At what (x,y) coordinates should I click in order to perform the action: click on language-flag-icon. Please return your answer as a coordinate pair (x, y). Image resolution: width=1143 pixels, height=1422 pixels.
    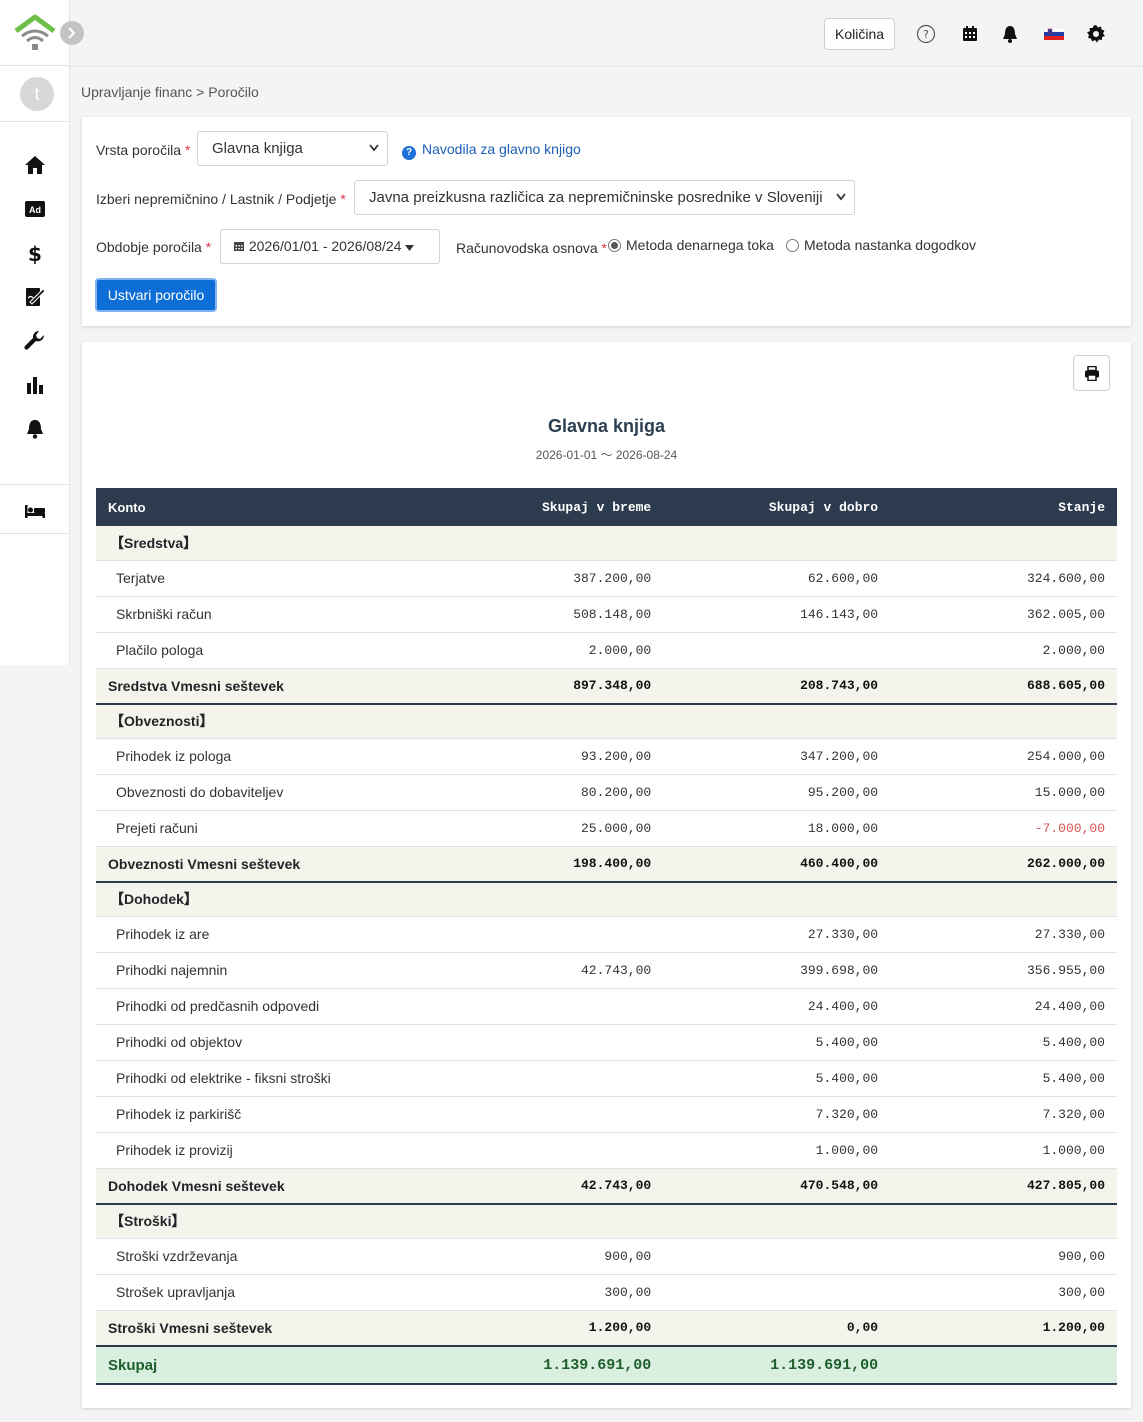
    Looking at the image, I should click on (1054, 34).